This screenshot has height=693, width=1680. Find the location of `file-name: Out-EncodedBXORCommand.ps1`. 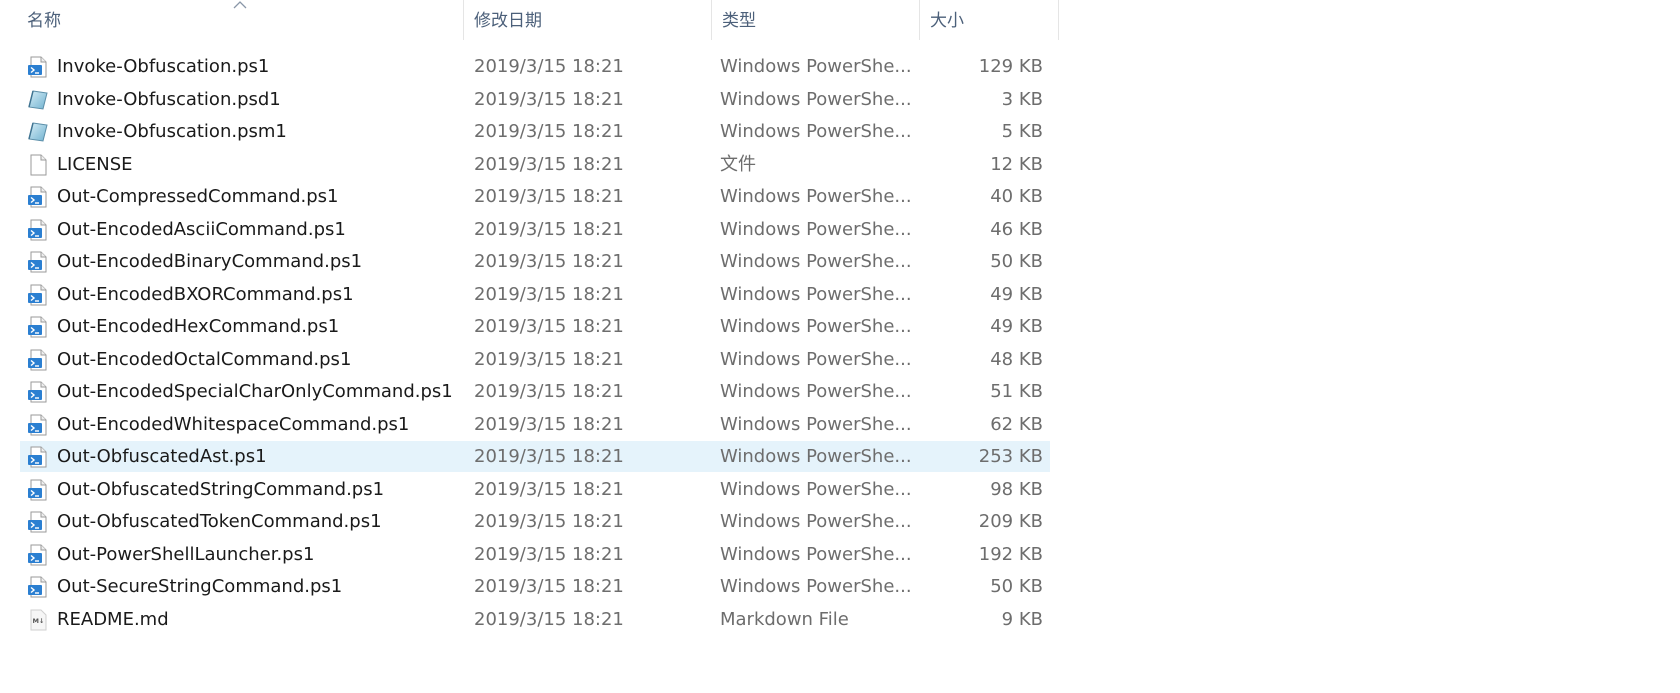

file-name: Out-EncodedBXORCommand.ps1 is located at coordinates (205, 294).